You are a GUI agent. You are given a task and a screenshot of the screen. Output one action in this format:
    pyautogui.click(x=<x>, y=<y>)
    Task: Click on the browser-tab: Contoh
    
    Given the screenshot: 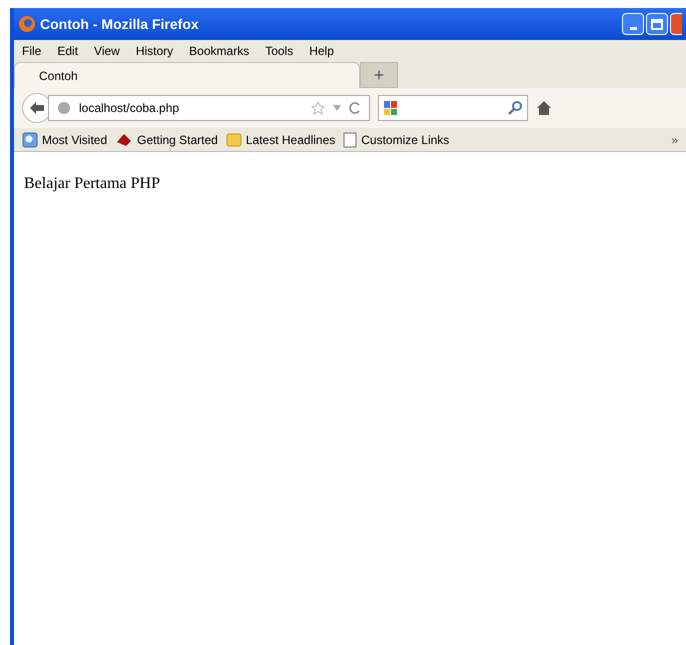 What is the action you would take?
    pyautogui.click(x=187, y=75)
    